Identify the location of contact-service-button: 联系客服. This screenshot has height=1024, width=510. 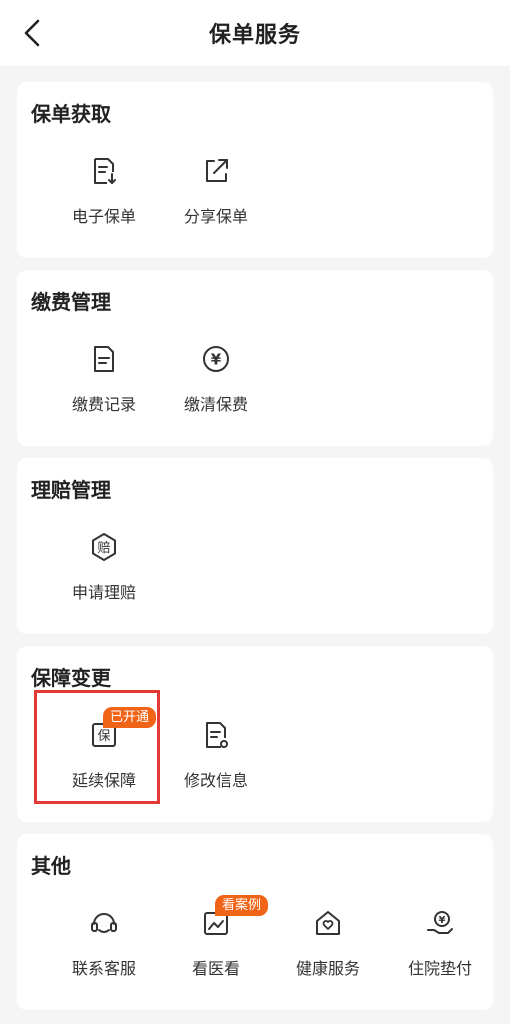
(104, 957).